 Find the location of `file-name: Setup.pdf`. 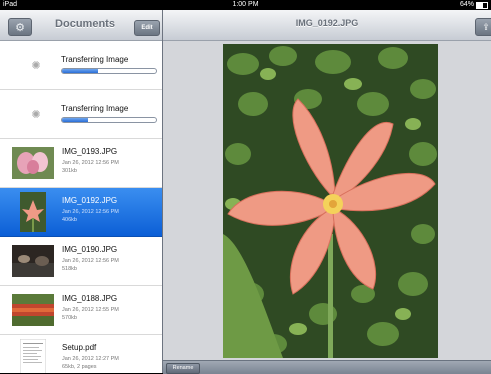

file-name: Setup.pdf is located at coordinates (79, 347).